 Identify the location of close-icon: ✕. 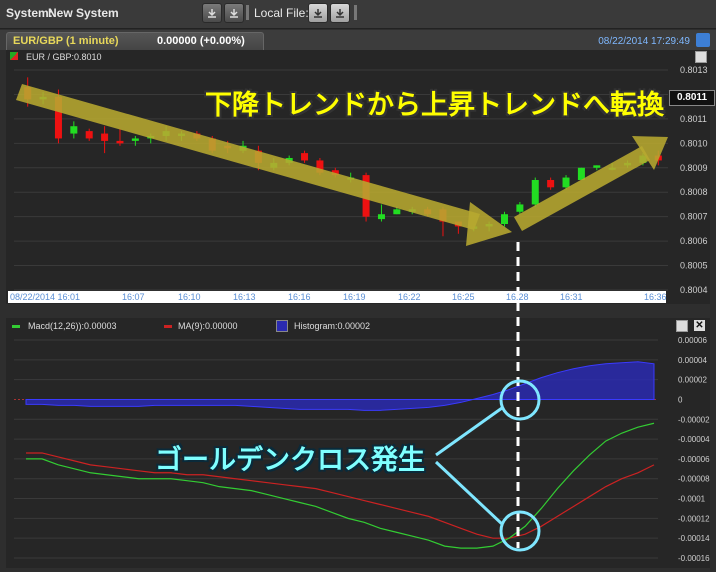
(699, 325).